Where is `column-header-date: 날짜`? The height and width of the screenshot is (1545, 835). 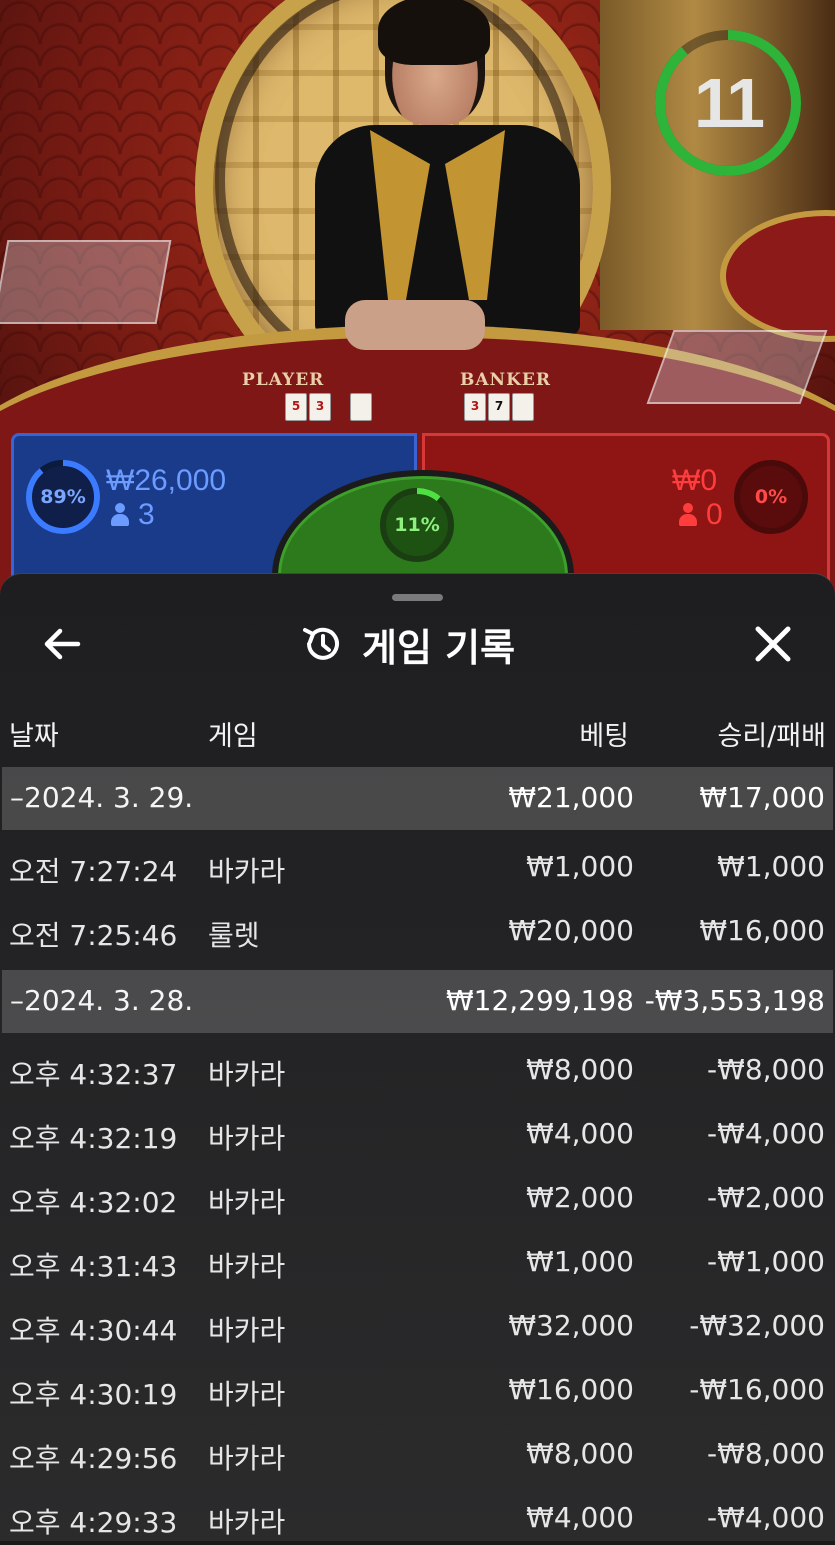 column-header-date: 날짜 is located at coordinates (34, 736).